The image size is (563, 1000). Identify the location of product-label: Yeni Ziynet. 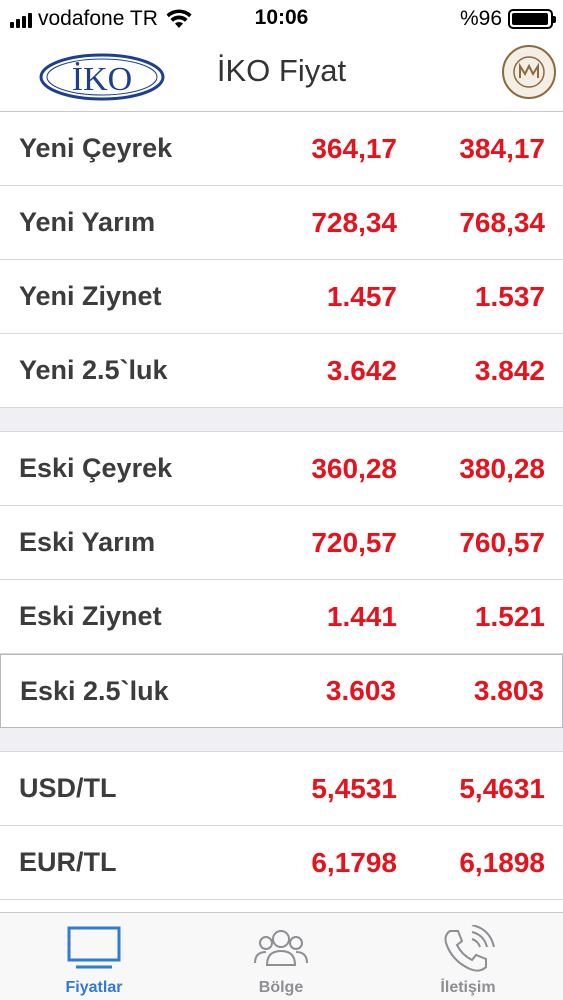
(90, 296).